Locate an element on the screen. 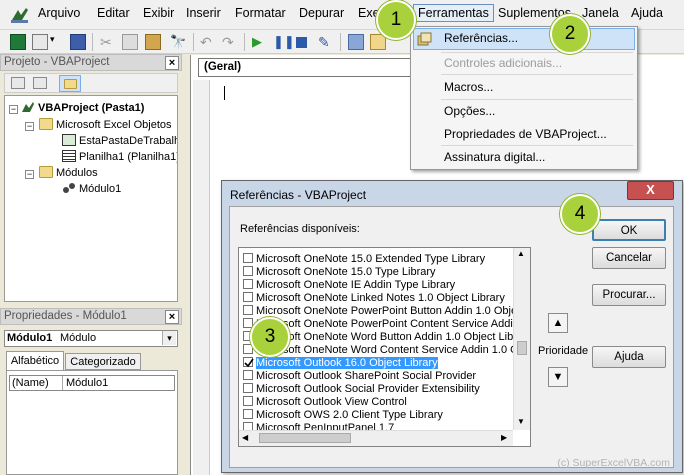 This screenshot has width=684, height=475. dialog-title: Referências - VBAProject is located at coordinates (298, 195).